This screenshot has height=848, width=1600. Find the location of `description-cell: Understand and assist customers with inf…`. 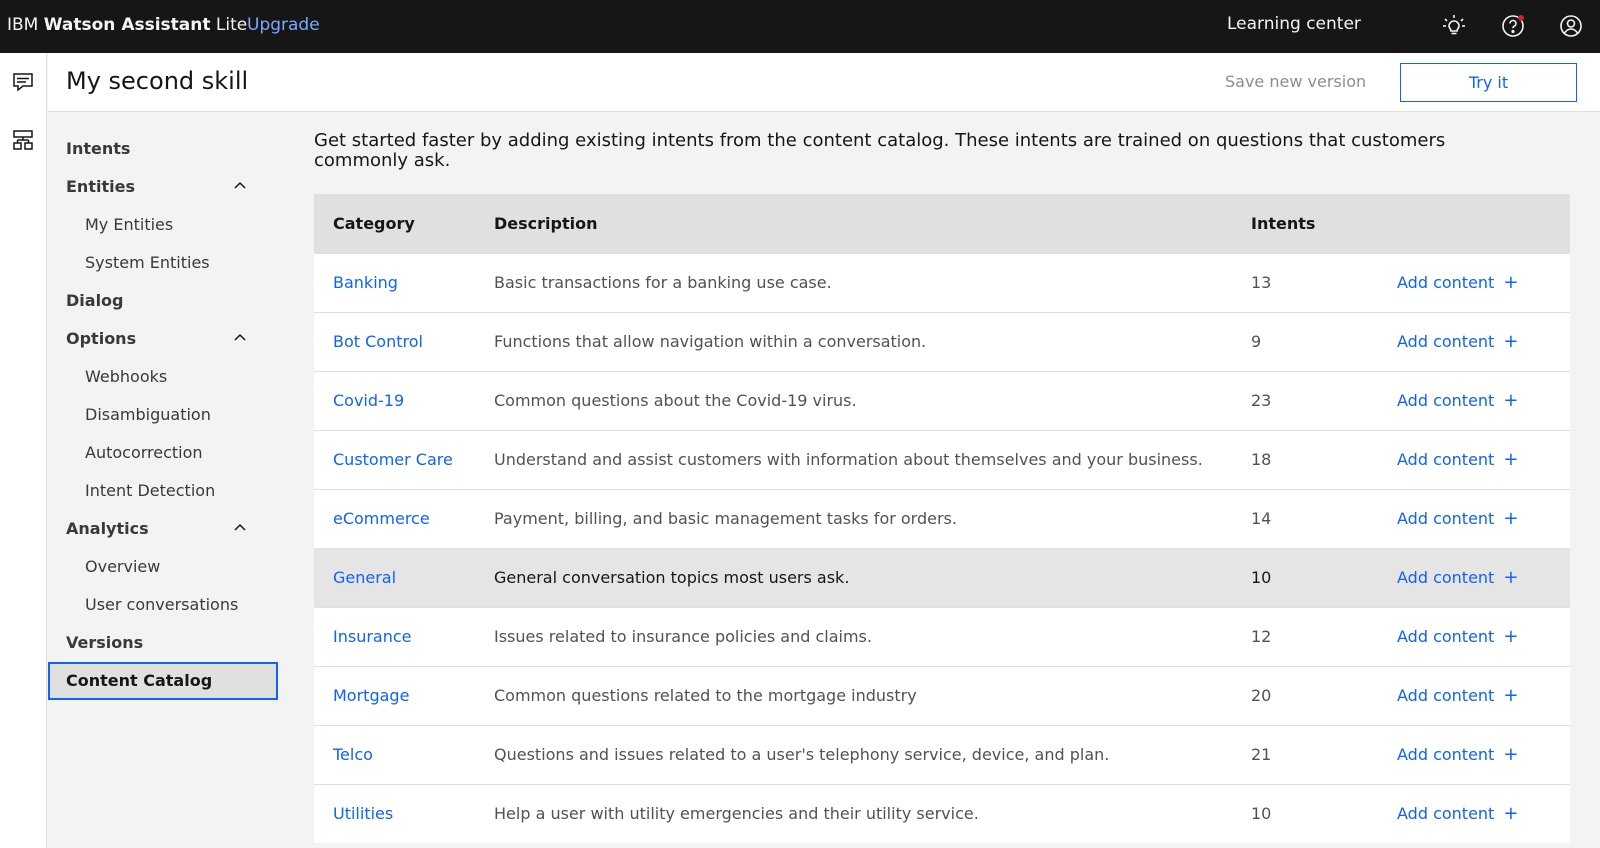

description-cell: Understand and assist customers with inf… is located at coordinates (848, 459).